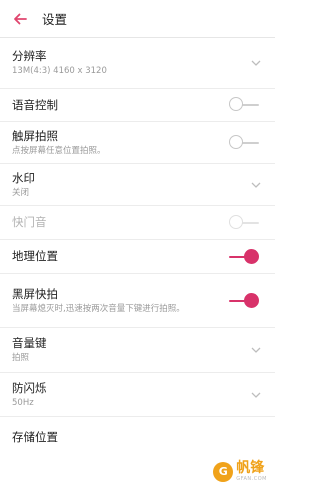 This screenshot has width=320, height=488. What do you see at coordinates (137, 223) in the screenshot?
I see `setting-shutter-sound: 快门音` at bounding box center [137, 223].